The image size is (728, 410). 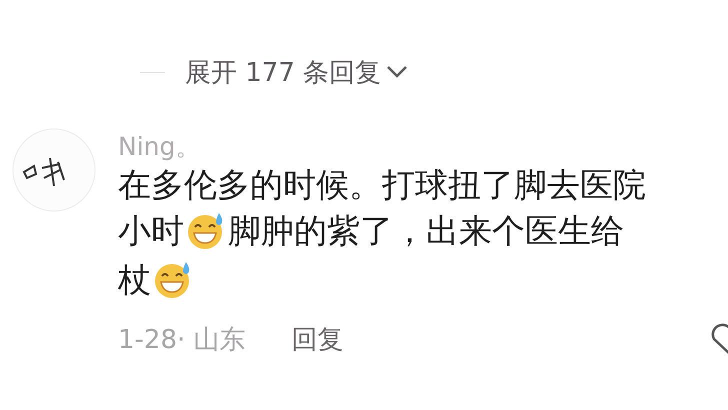 I want to click on date-location: 1-28· 山东, so click(x=182, y=340).